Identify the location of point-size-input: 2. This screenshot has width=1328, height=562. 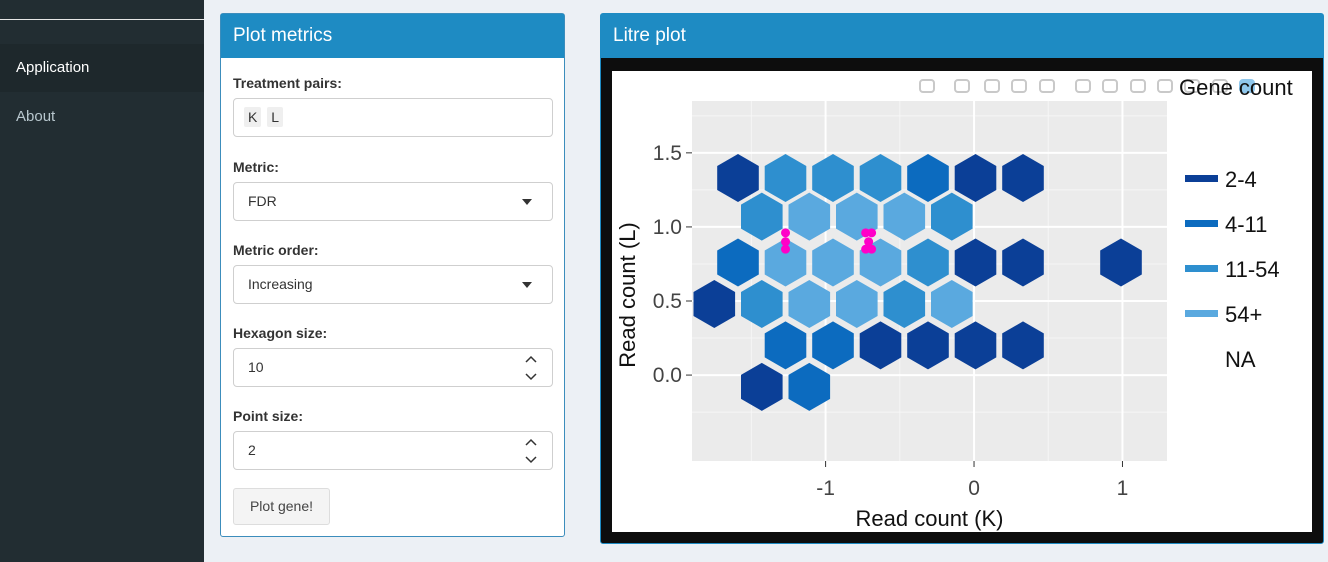
(393, 450).